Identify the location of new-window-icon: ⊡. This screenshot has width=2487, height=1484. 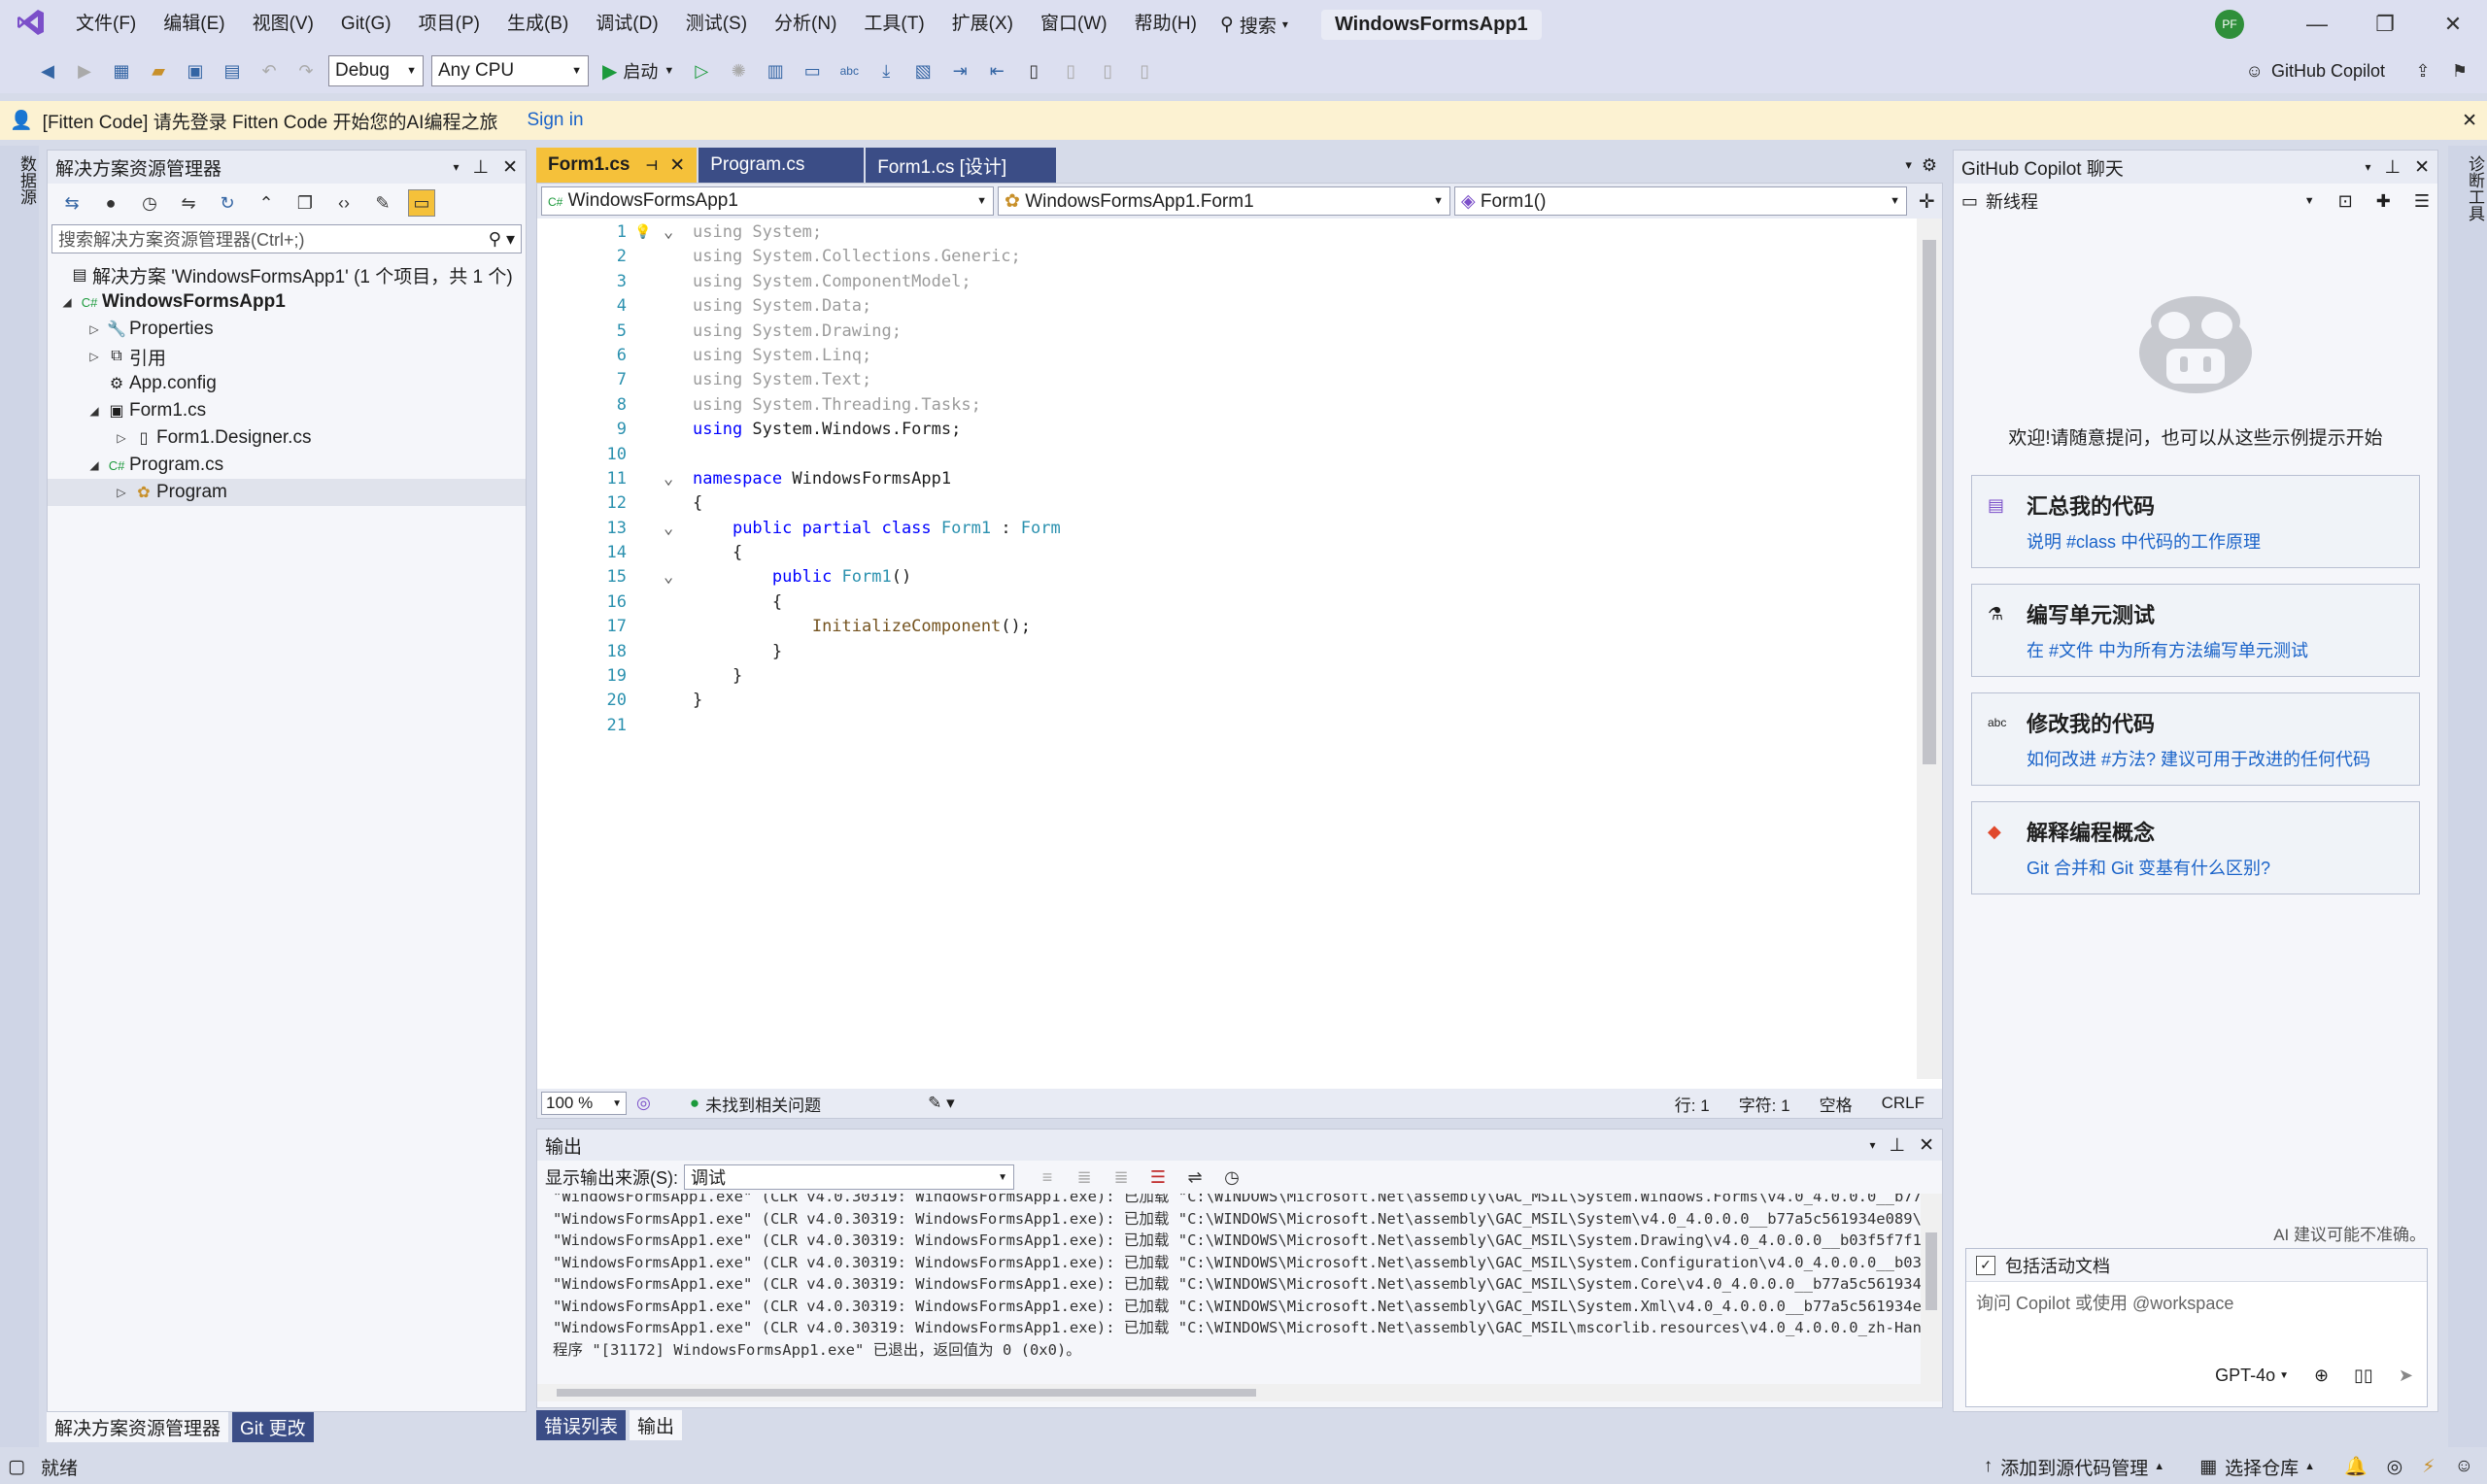
(2345, 201).